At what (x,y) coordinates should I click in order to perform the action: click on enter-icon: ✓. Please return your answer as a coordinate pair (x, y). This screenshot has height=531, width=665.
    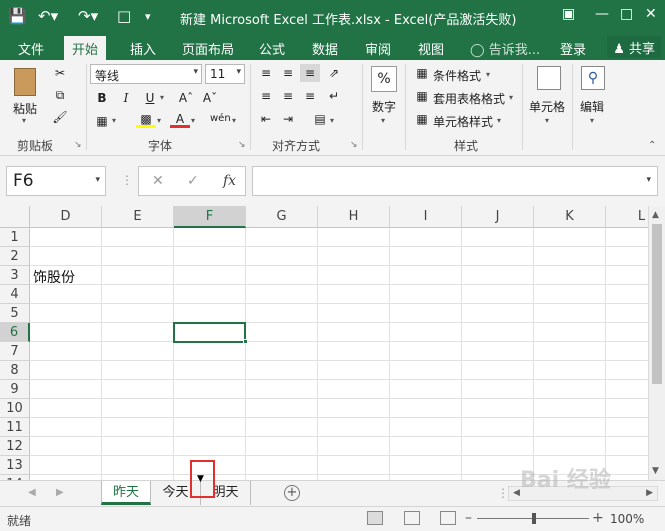
    Looking at the image, I should click on (193, 181).